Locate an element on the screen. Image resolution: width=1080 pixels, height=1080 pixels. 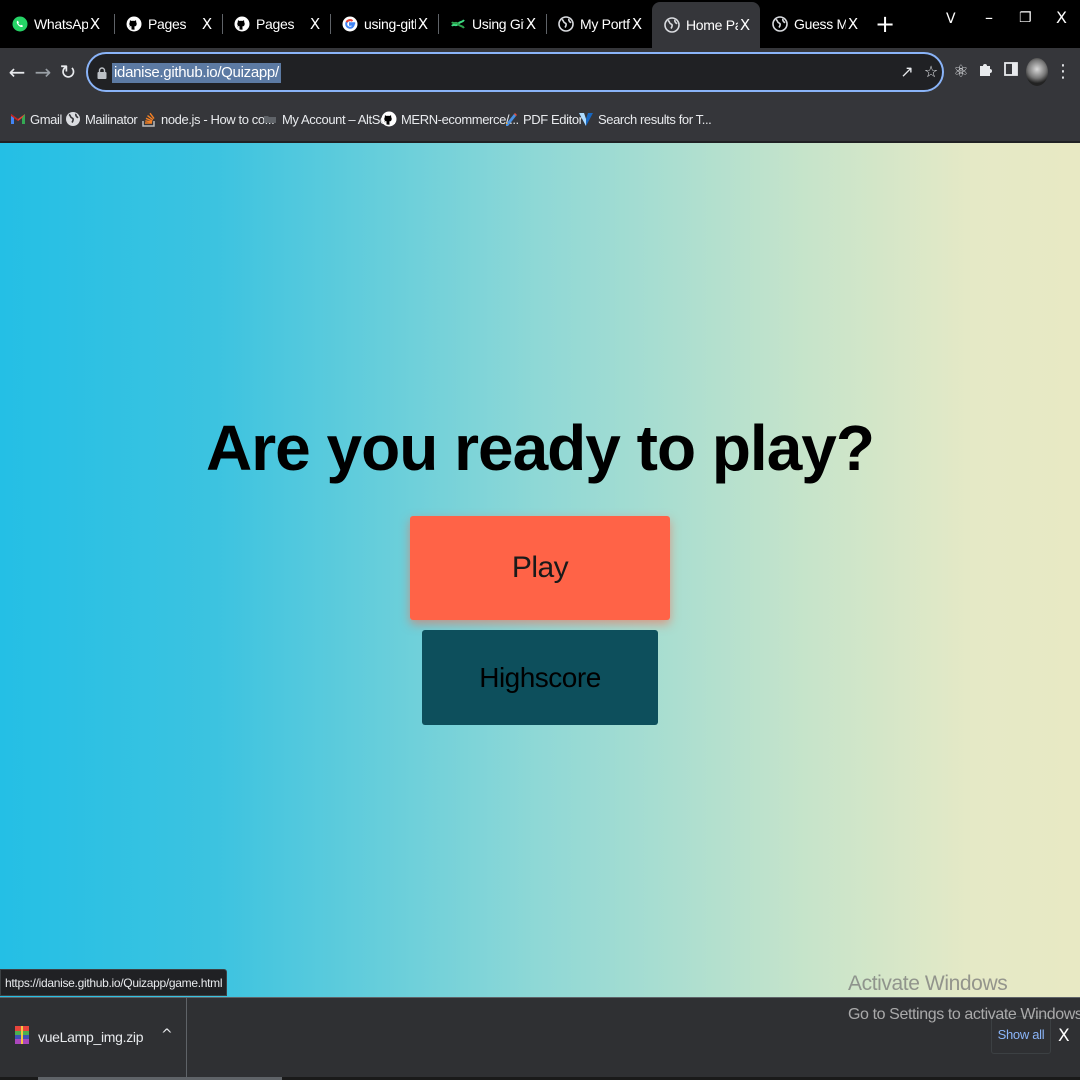
tab-title: Home Page is located at coordinates (712, 25).